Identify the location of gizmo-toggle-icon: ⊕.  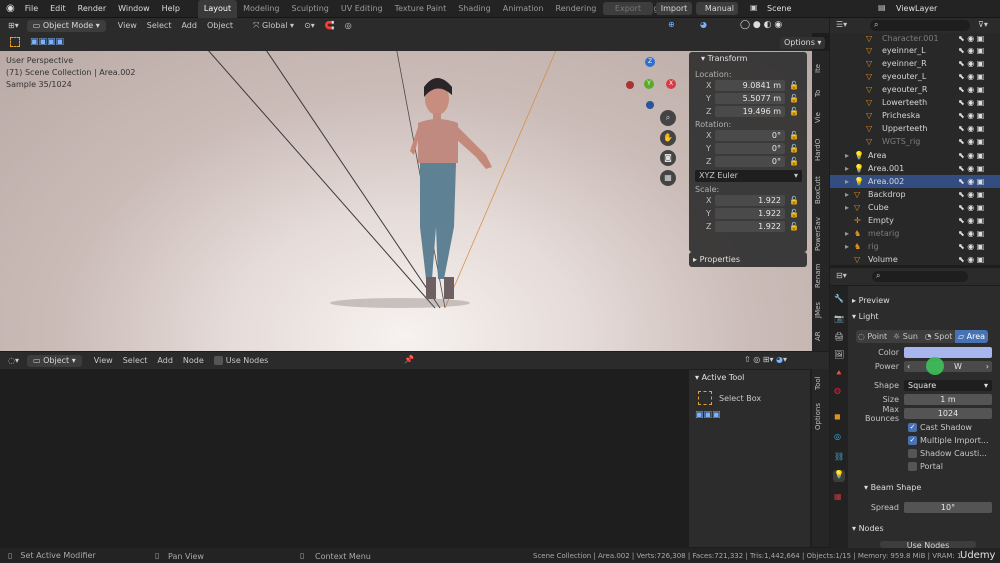
(671, 24).